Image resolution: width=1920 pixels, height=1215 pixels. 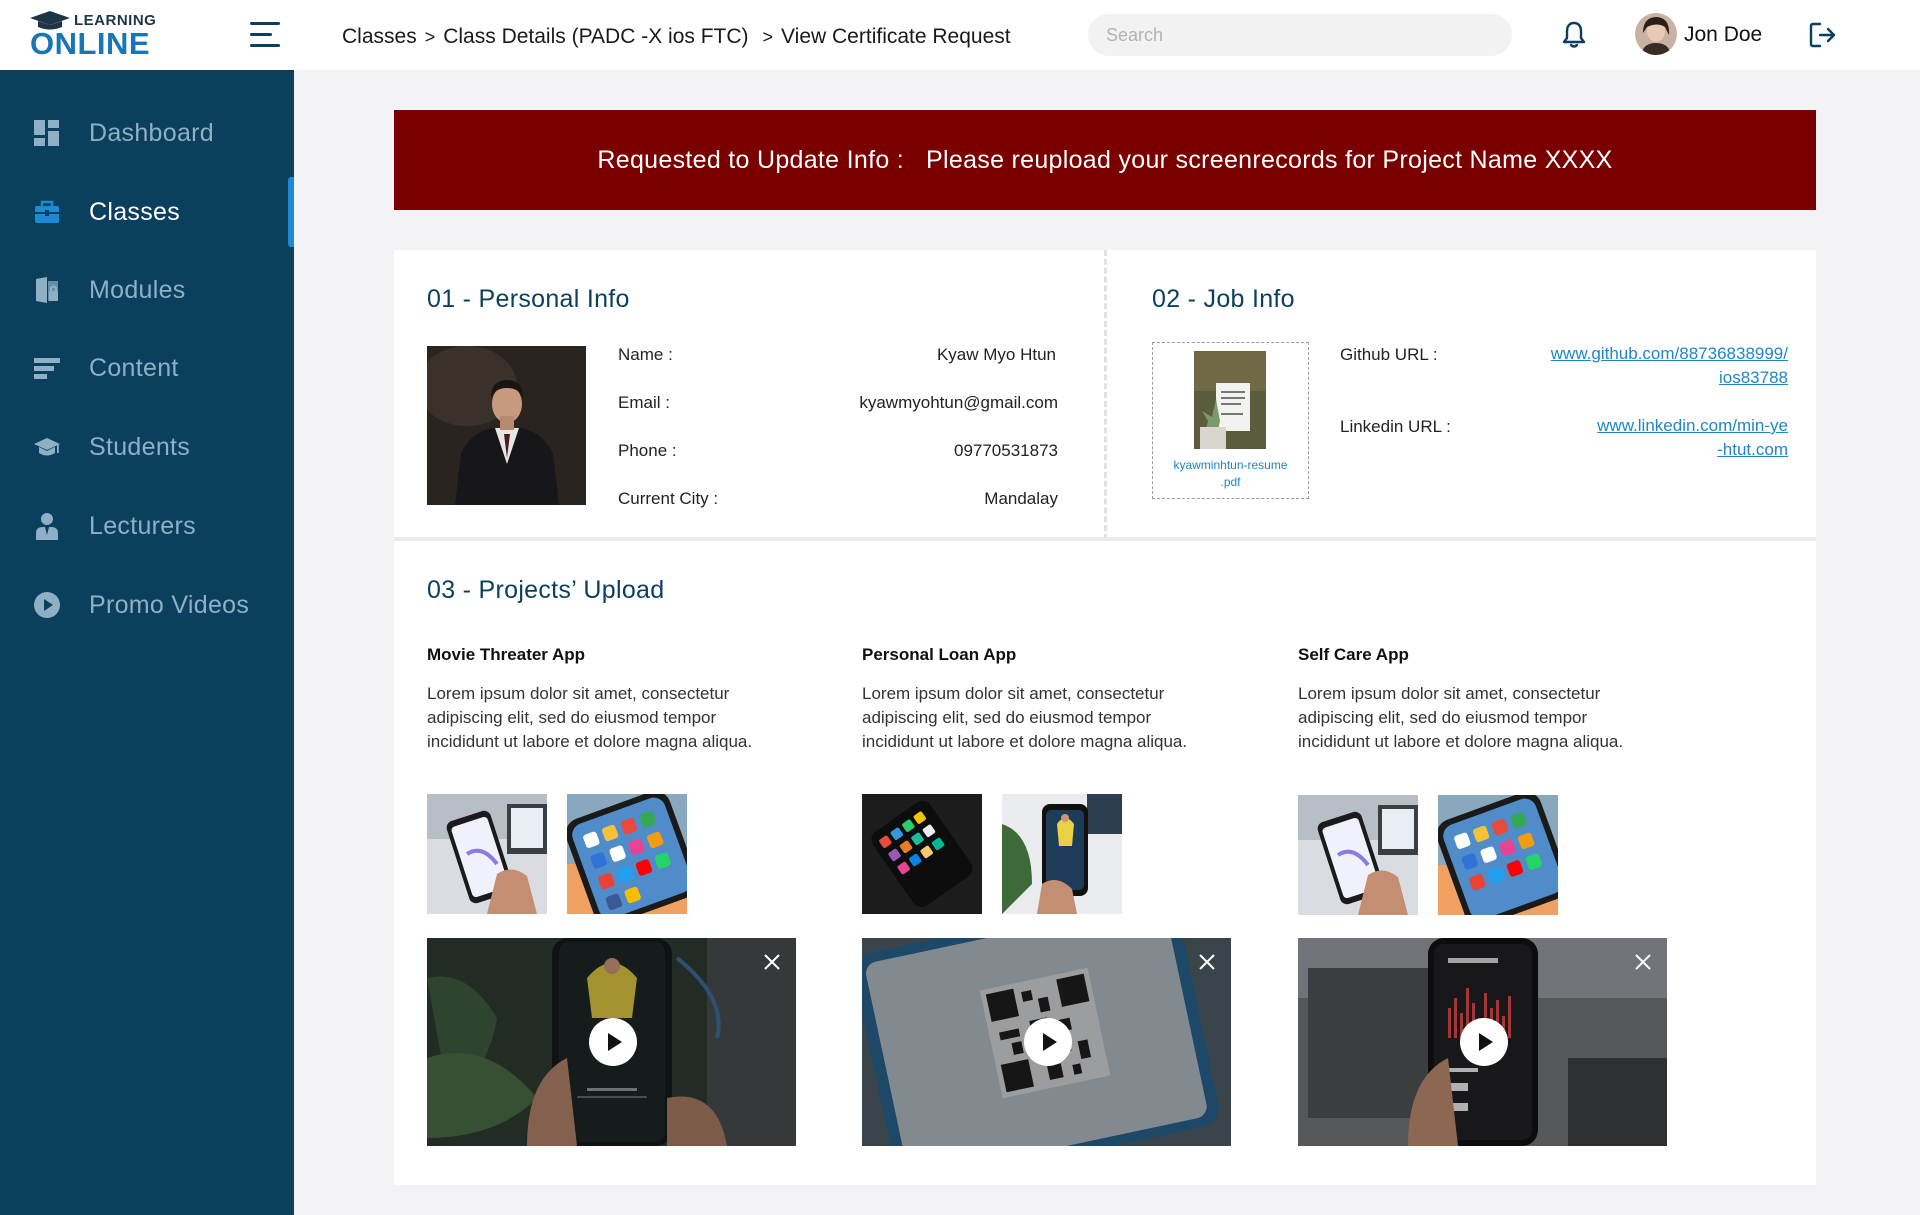 I want to click on breadcrumb-class-details: Class Details (PADC -X ios FTC), so click(x=595, y=36).